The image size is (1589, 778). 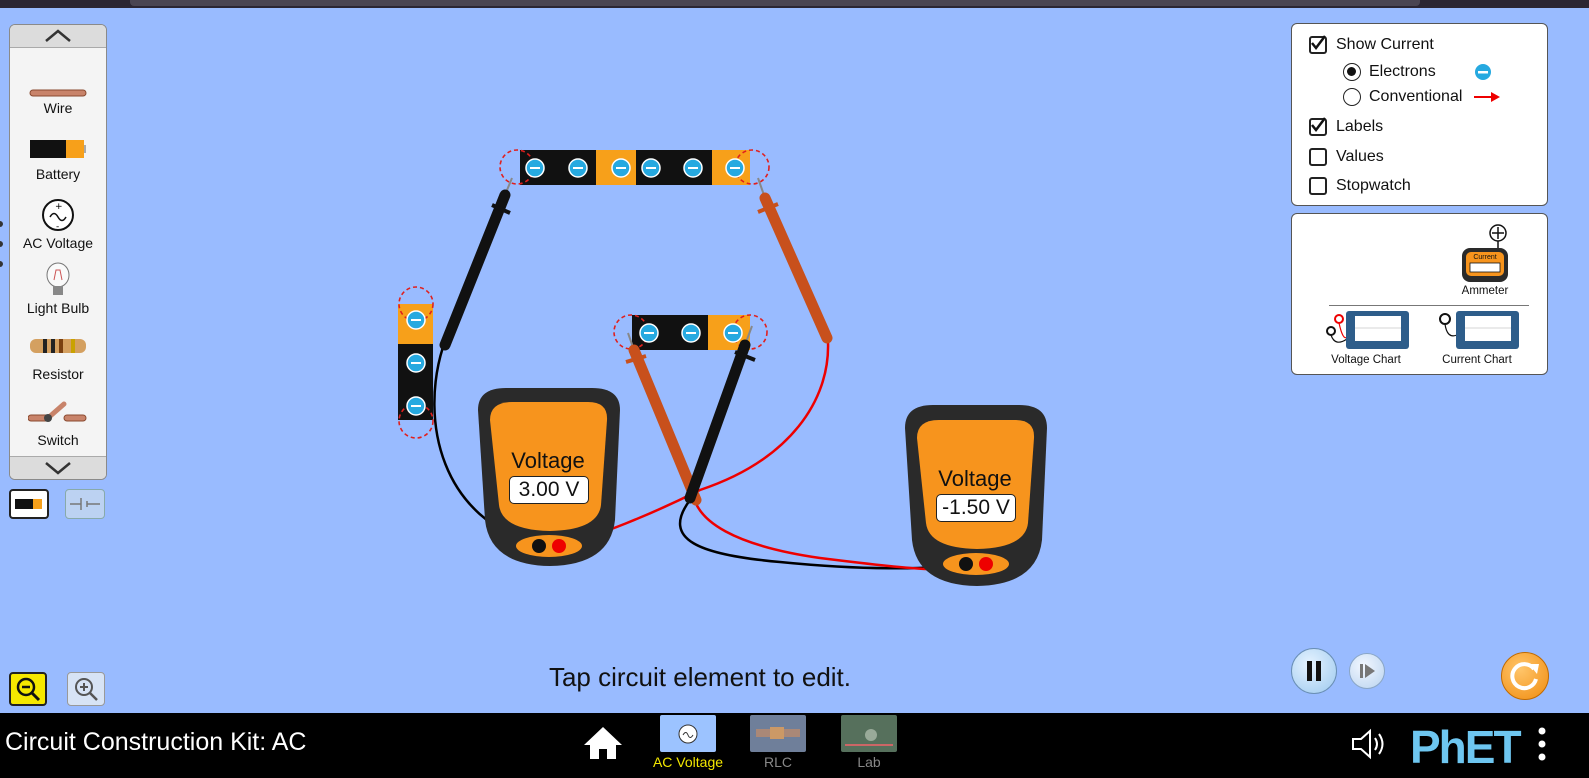 What do you see at coordinates (549, 490) in the screenshot?
I see `voltmeter-1-readout: 3.00 V` at bounding box center [549, 490].